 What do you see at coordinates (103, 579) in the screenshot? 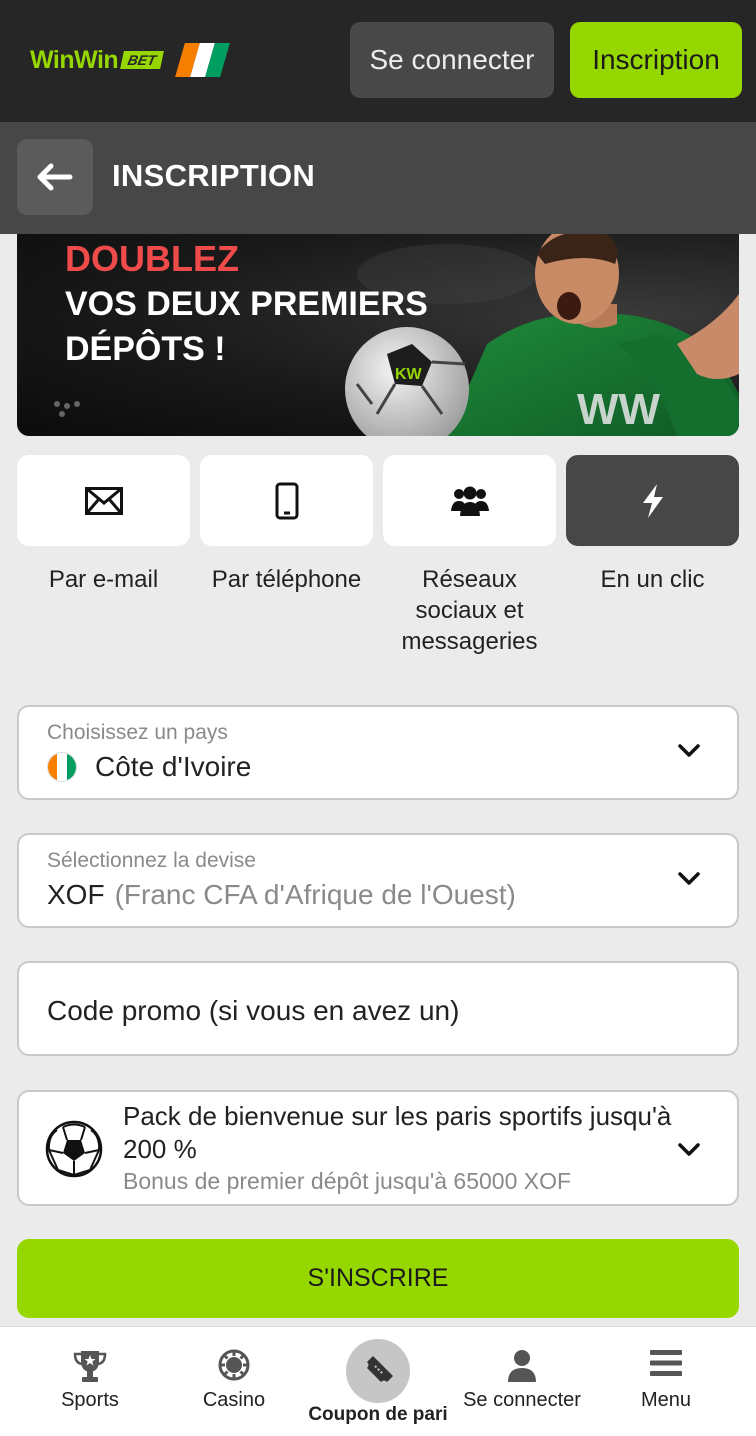
I see `method-email-label: Par e-mail` at bounding box center [103, 579].